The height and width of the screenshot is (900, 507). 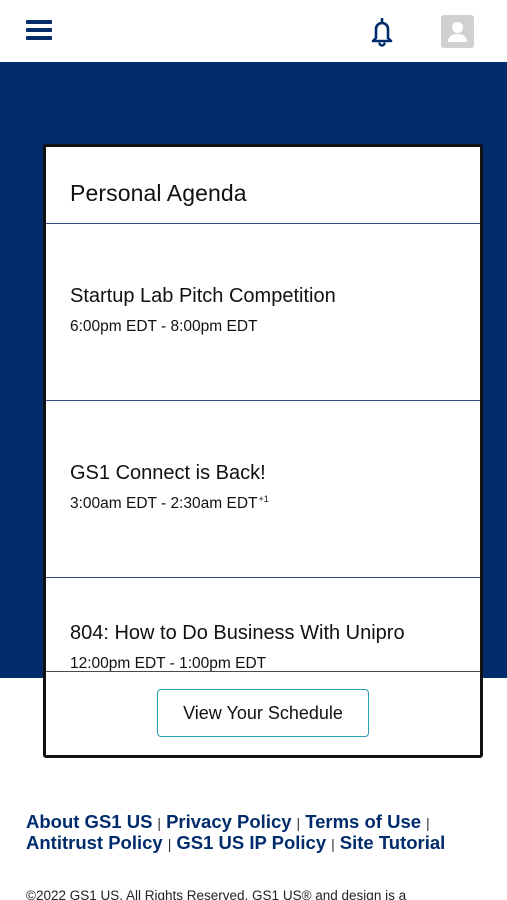 I want to click on session-time-range: 3:00am EDT - 2:30am EDT, so click(x=164, y=504).